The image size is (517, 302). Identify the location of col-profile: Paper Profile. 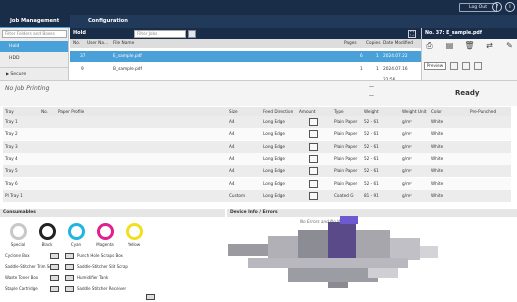
(71, 111).